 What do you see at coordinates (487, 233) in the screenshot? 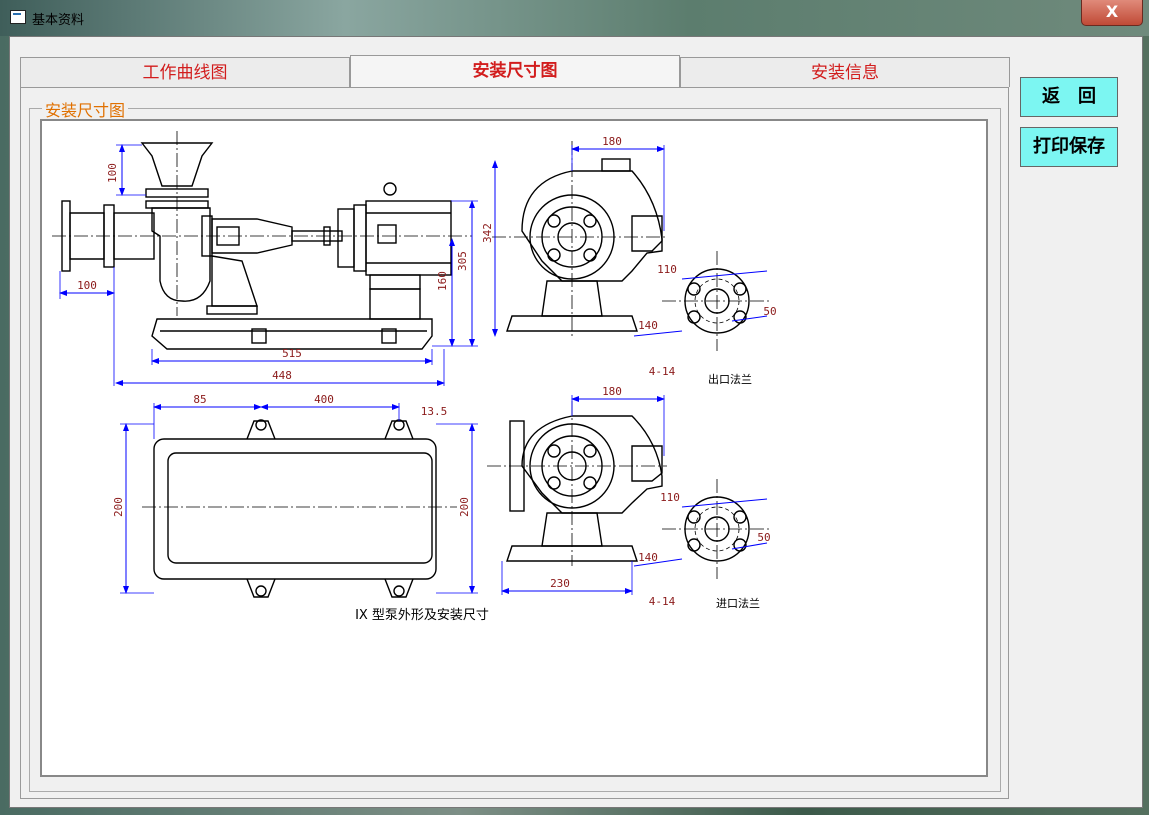
I see `dim-end-342: 342` at bounding box center [487, 233].